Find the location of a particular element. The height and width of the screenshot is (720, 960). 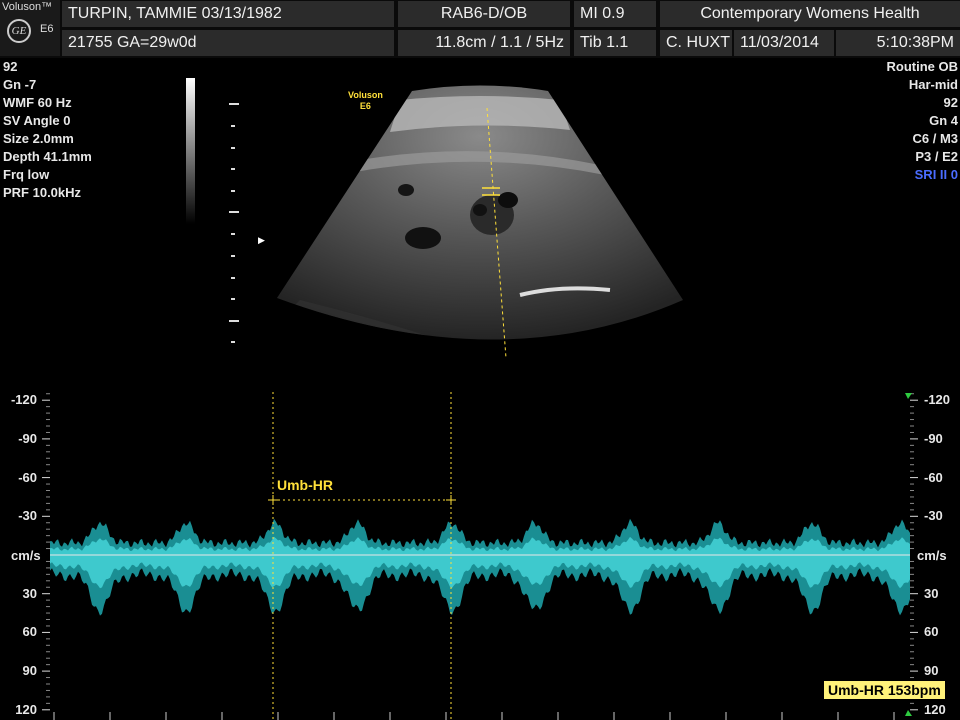

scale-label-right: 30 is located at coordinates (931, 593).